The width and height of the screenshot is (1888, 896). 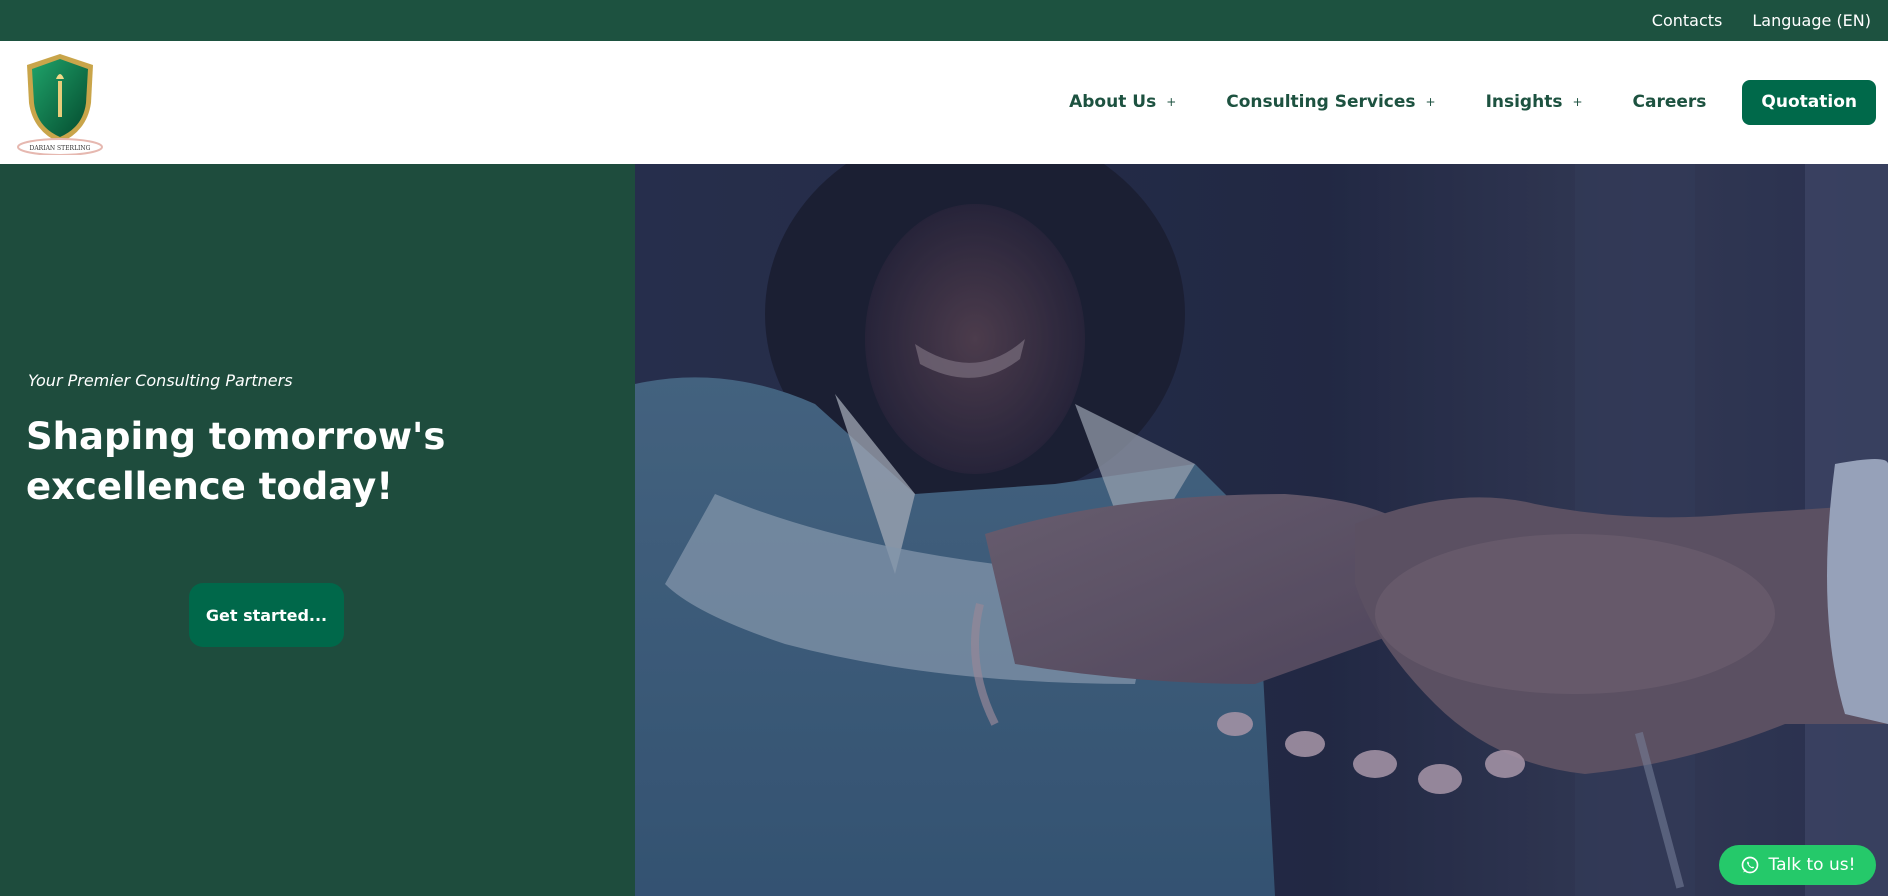 I want to click on hero-tagline: Your Premier Consulting Partners, so click(x=160, y=380).